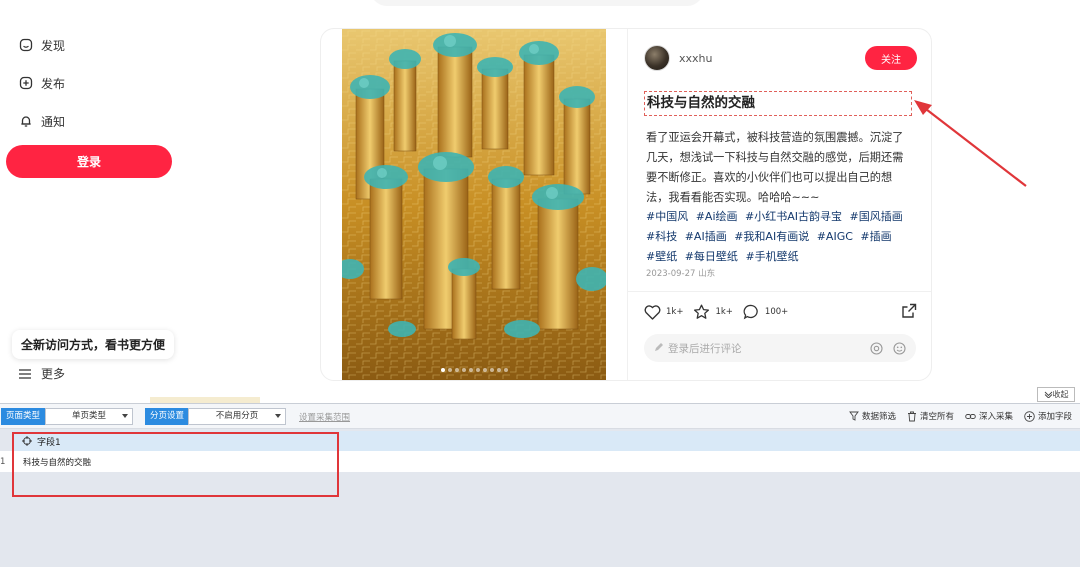 This screenshot has width=1080, height=567. What do you see at coordinates (872, 416) in the screenshot?
I see `filter-button: 数据筛选` at bounding box center [872, 416].